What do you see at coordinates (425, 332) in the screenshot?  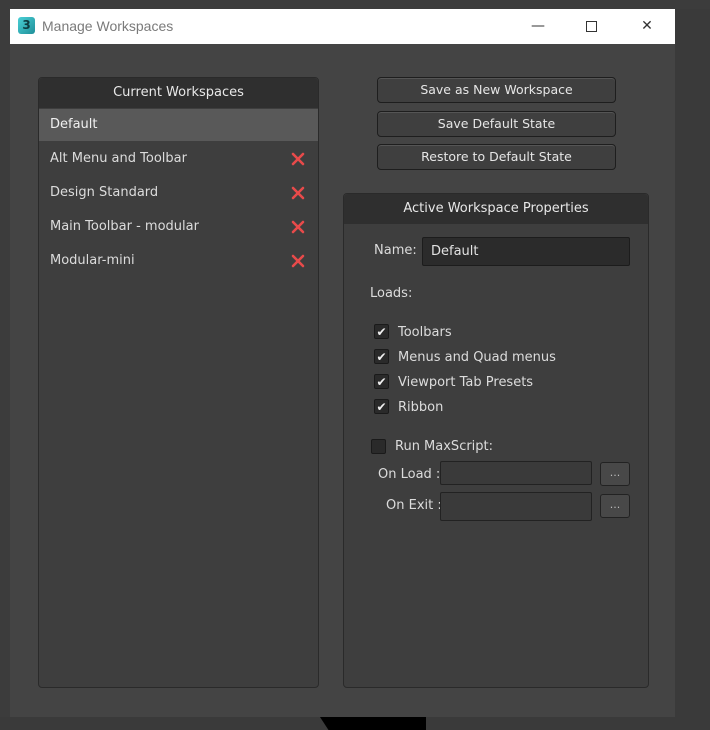 I see `loads-label-item: Toolbars` at bounding box center [425, 332].